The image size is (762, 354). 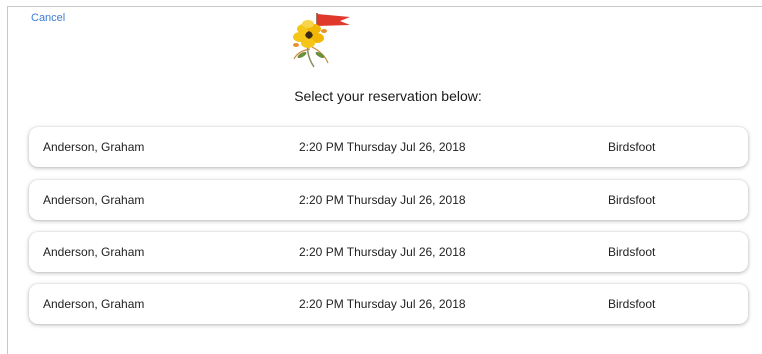 I want to click on cancel-button: Cancel, so click(x=48, y=18).